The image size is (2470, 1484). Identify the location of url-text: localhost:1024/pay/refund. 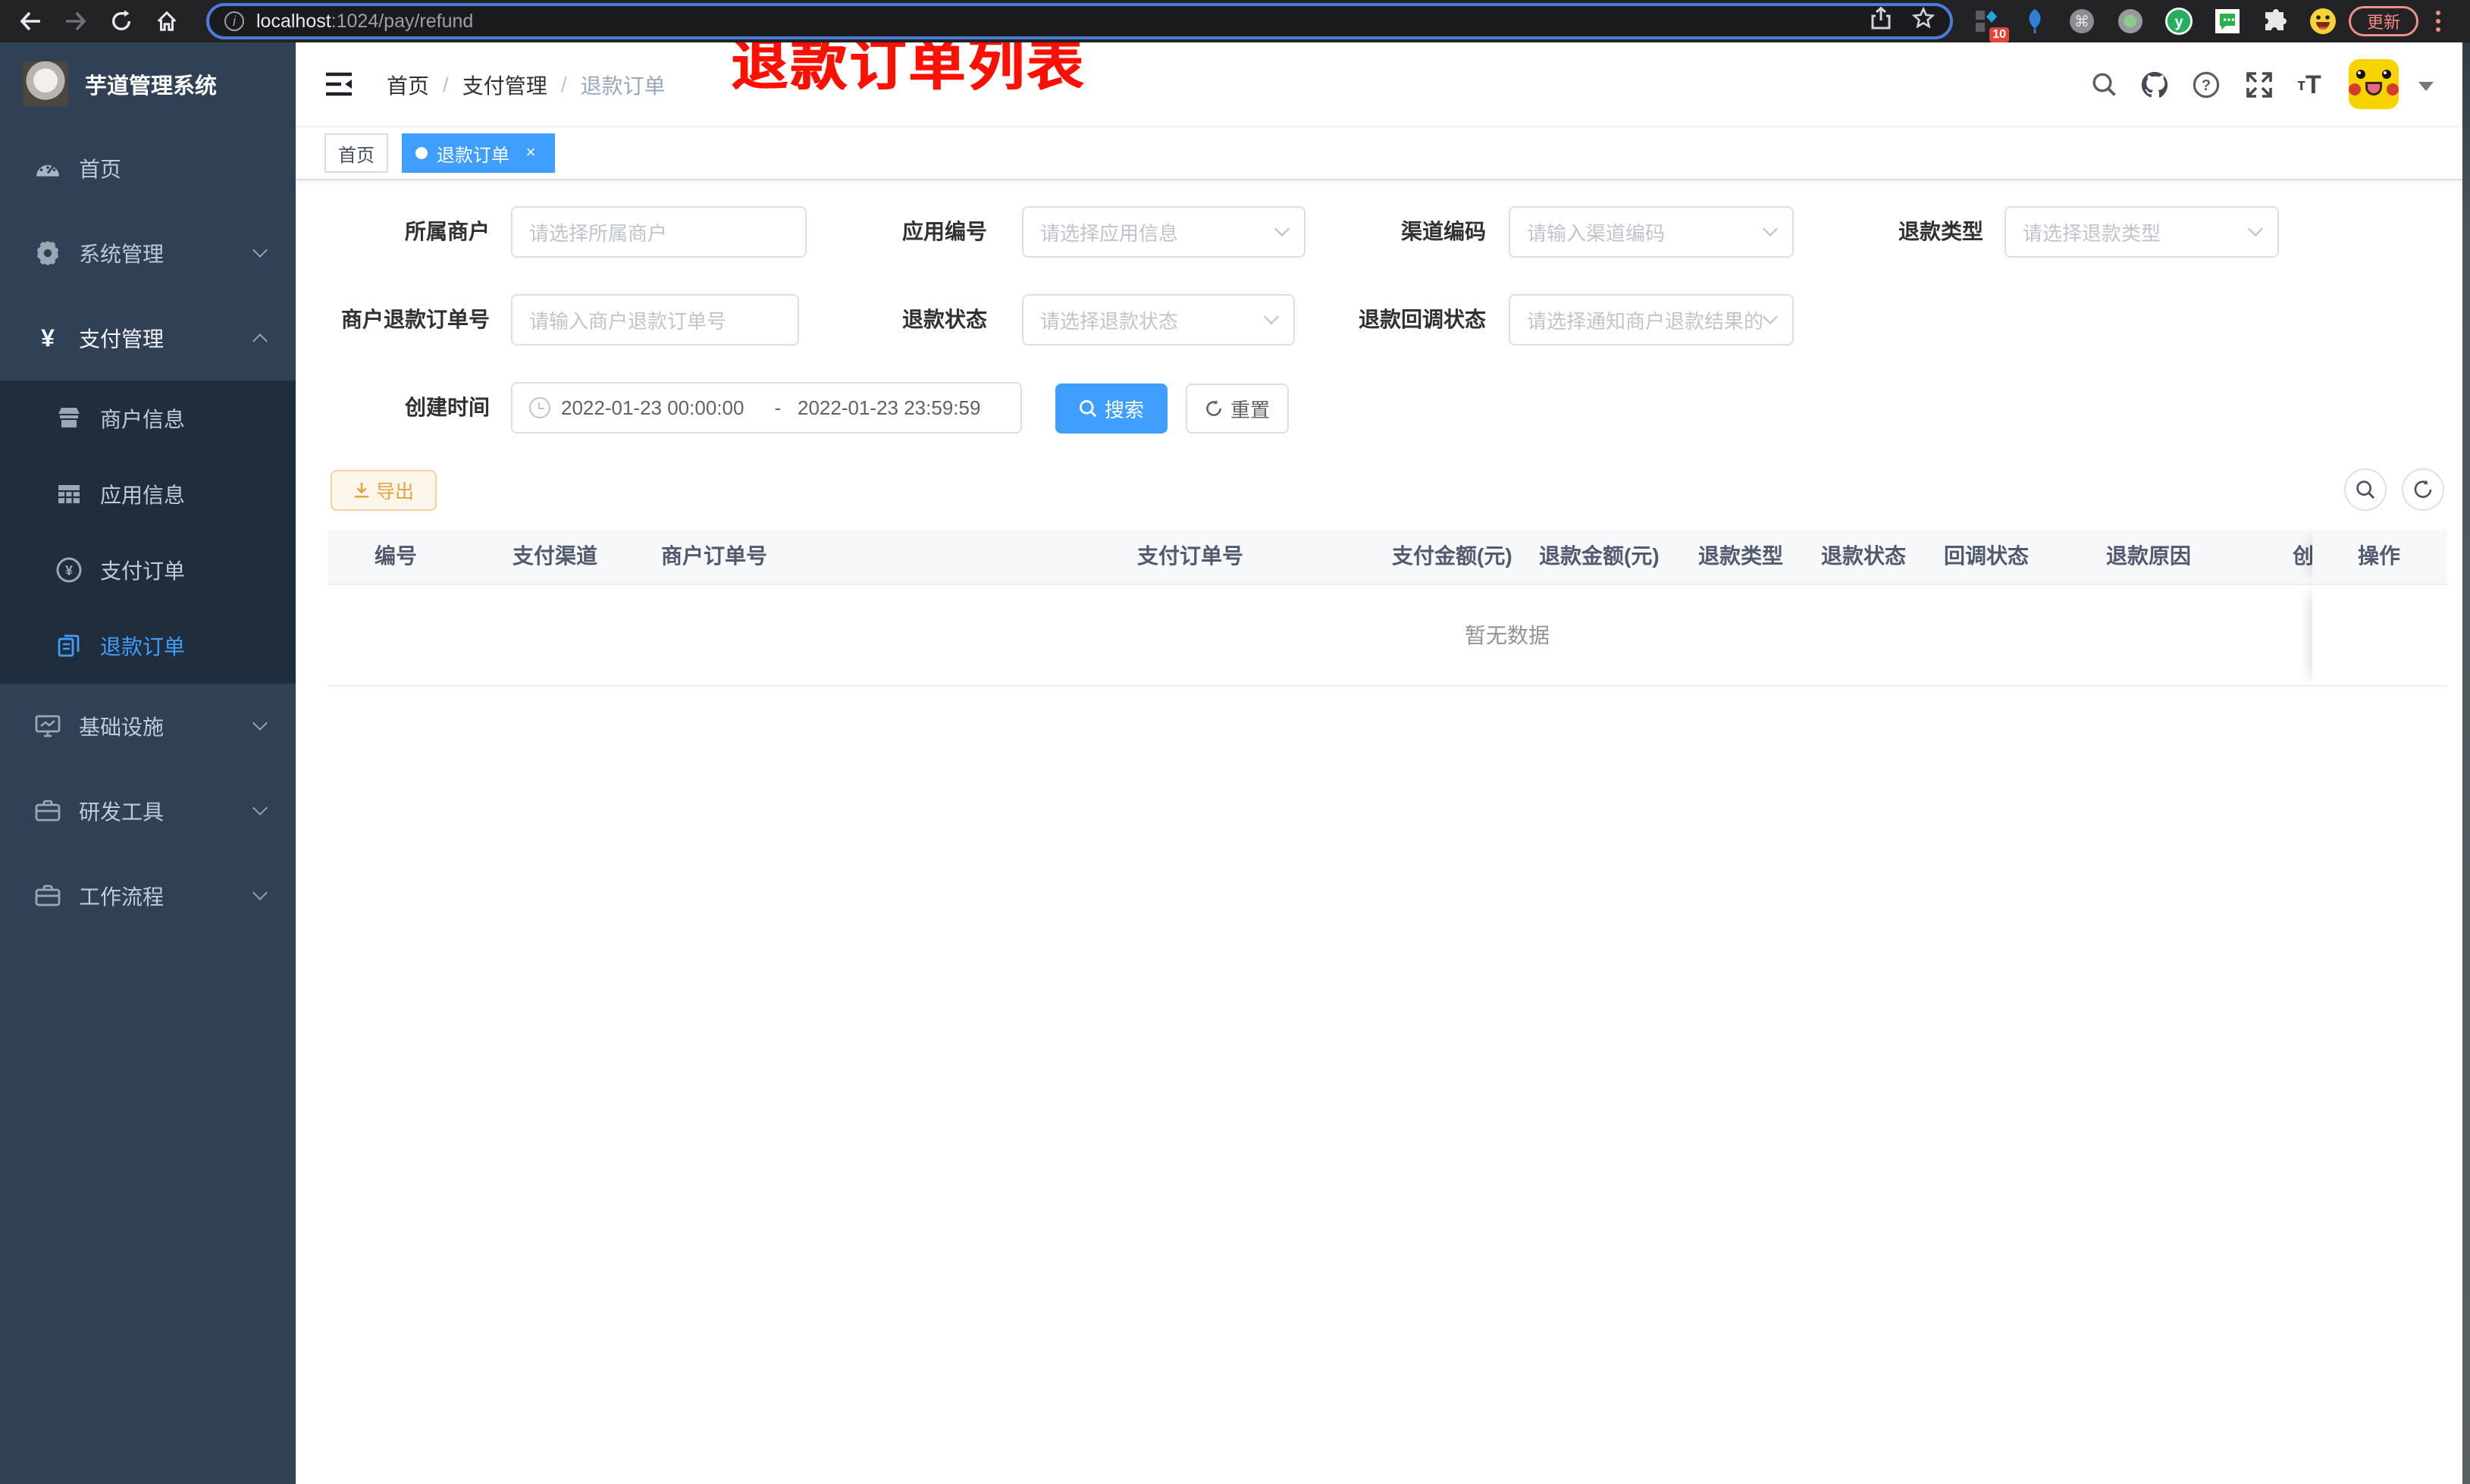
(1063, 22).